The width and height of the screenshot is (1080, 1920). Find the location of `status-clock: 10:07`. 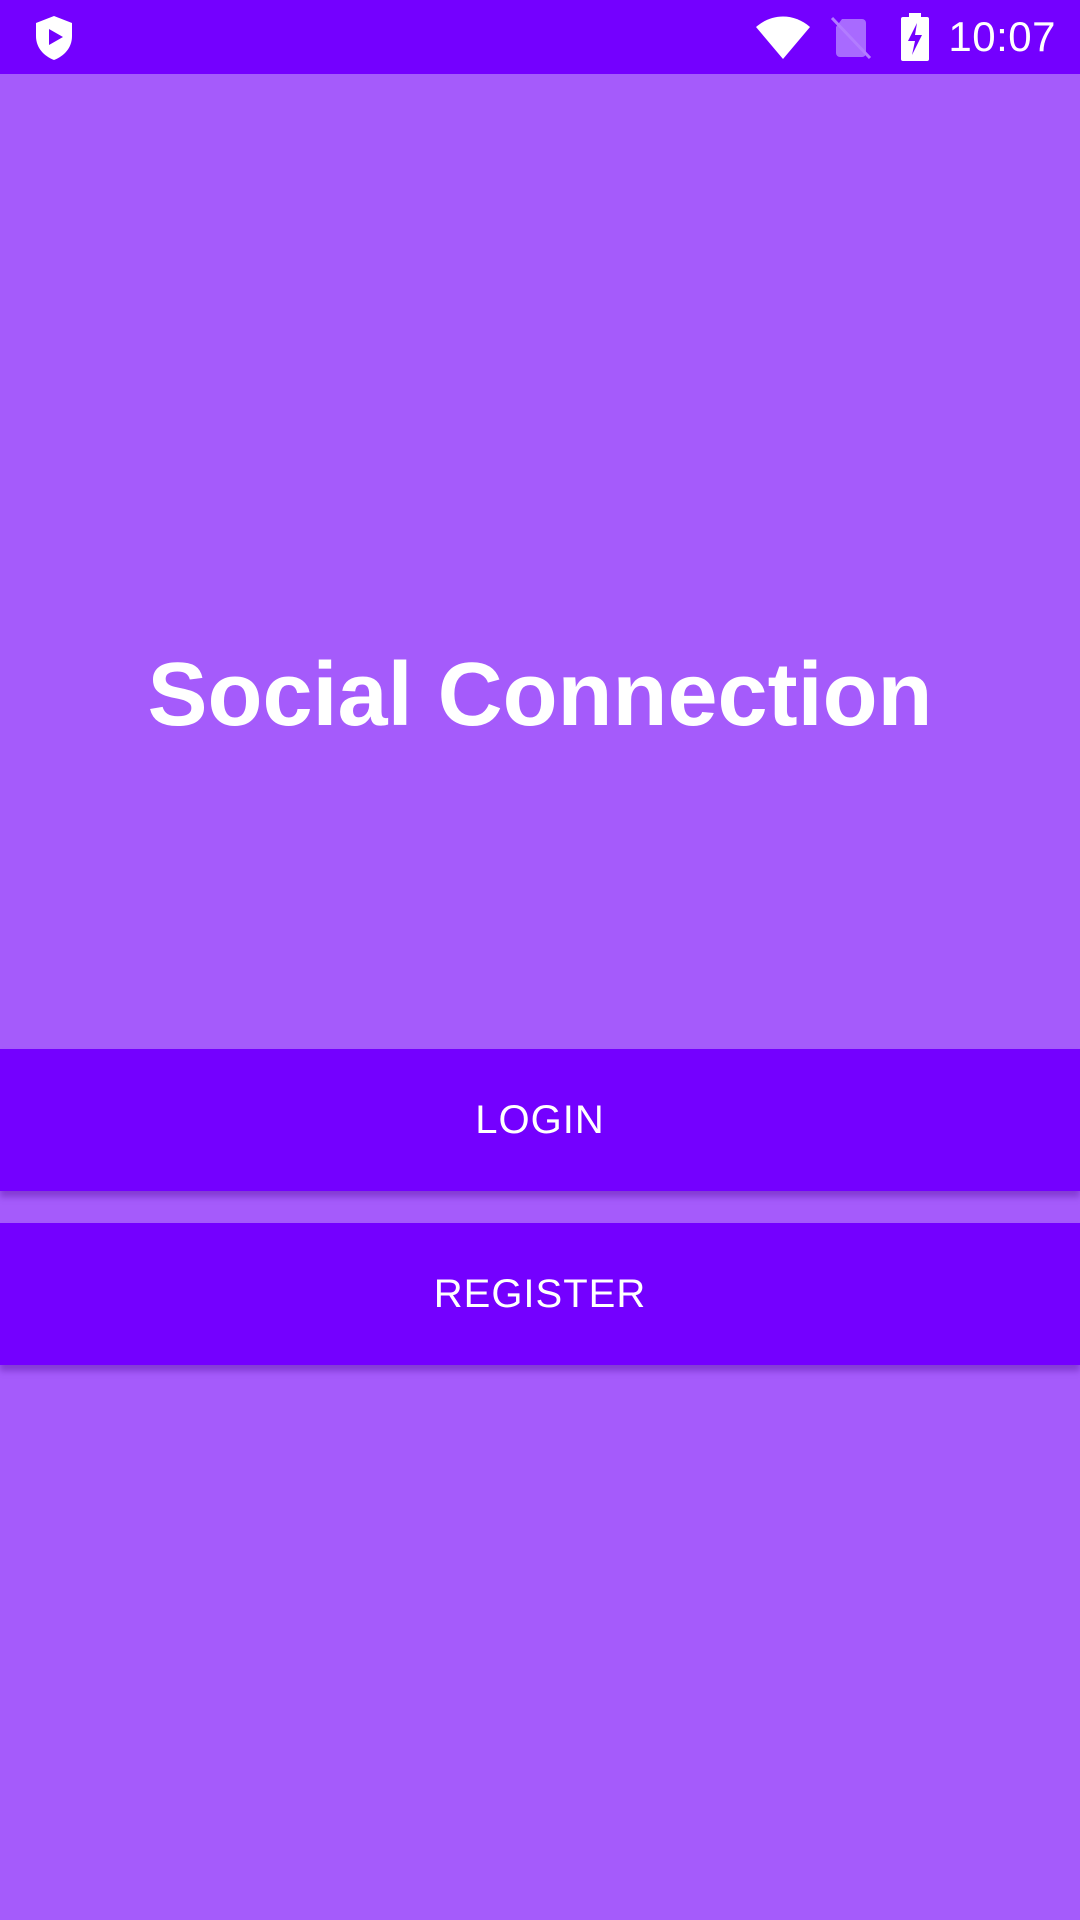

status-clock: 10:07 is located at coordinates (1002, 36).